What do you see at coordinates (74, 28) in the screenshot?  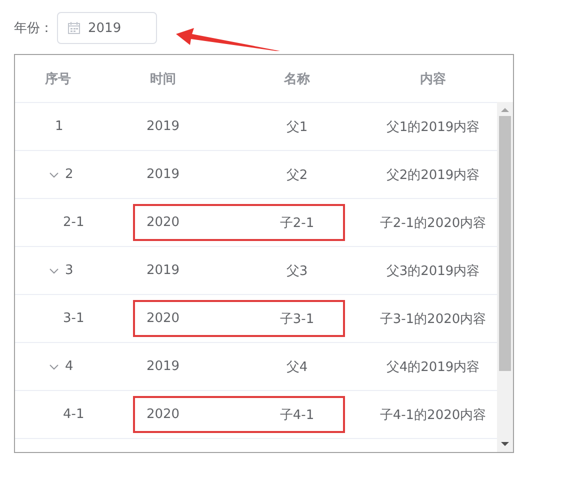 I see `calendar-icon` at bounding box center [74, 28].